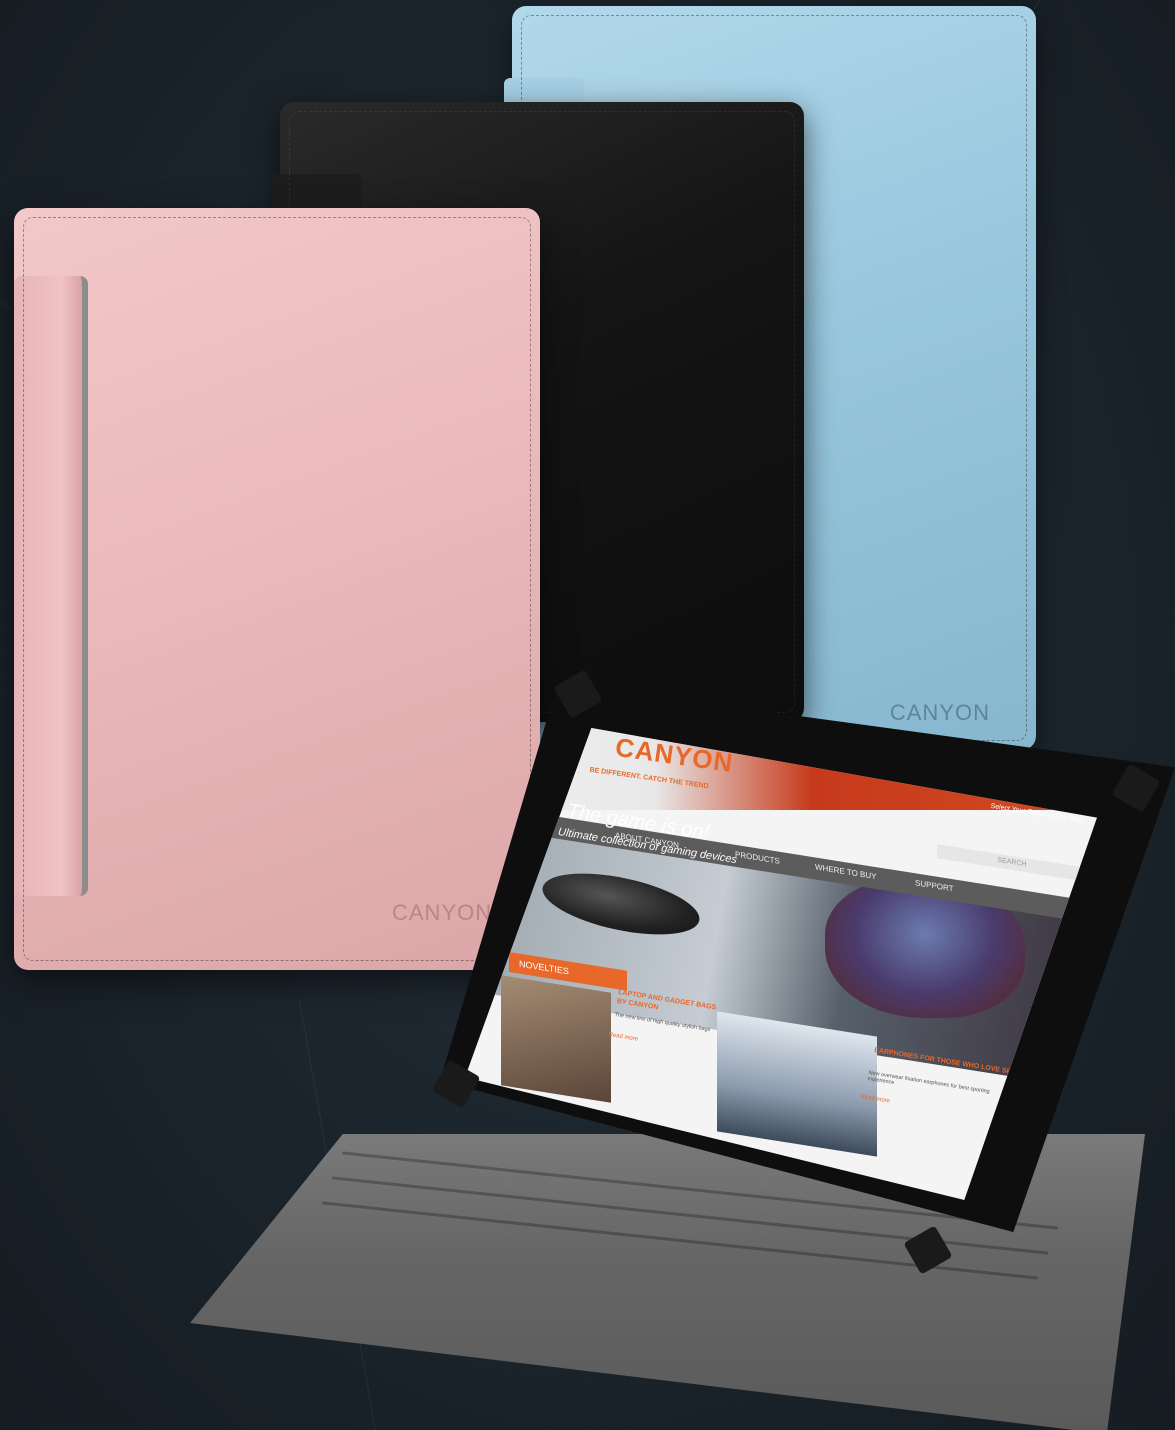 The width and height of the screenshot is (1175, 1430). What do you see at coordinates (757, 858) in the screenshot?
I see `nav-item: PRODUCTS` at bounding box center [757, 858].